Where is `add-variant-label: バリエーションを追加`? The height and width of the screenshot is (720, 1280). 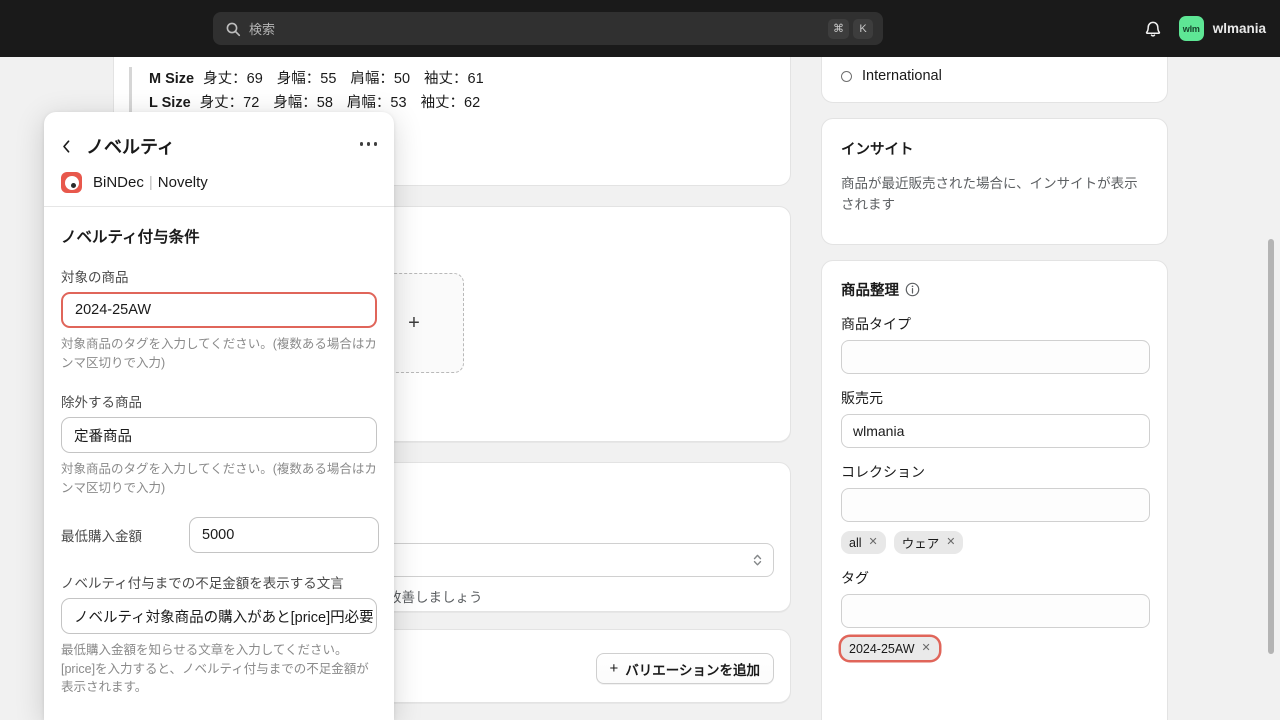 add-variant-label: バリエーションを追加 is located at coordinates (692, 670).